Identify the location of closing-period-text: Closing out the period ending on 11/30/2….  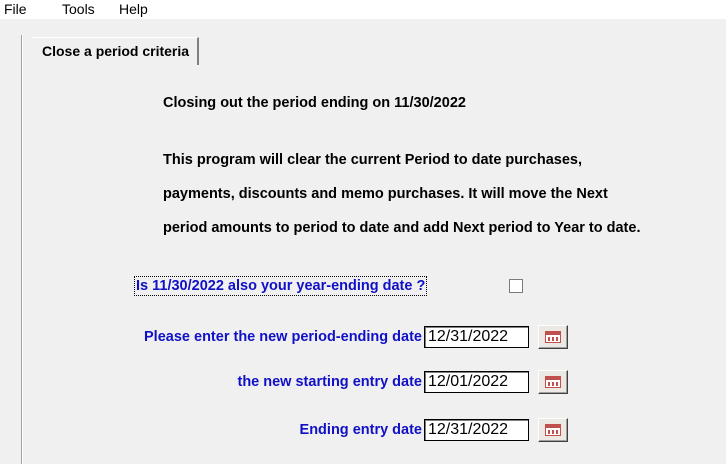
(314, 103).